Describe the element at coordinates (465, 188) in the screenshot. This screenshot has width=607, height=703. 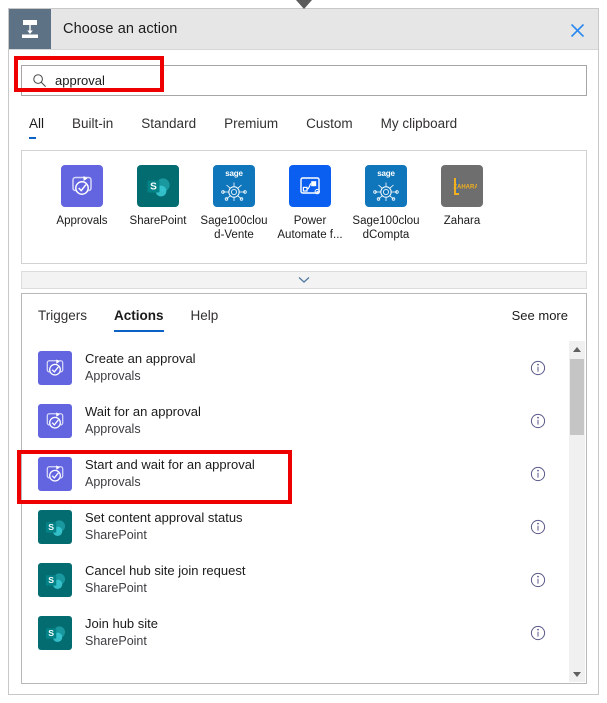
I see `svg-text: ZAHARA` at that location.